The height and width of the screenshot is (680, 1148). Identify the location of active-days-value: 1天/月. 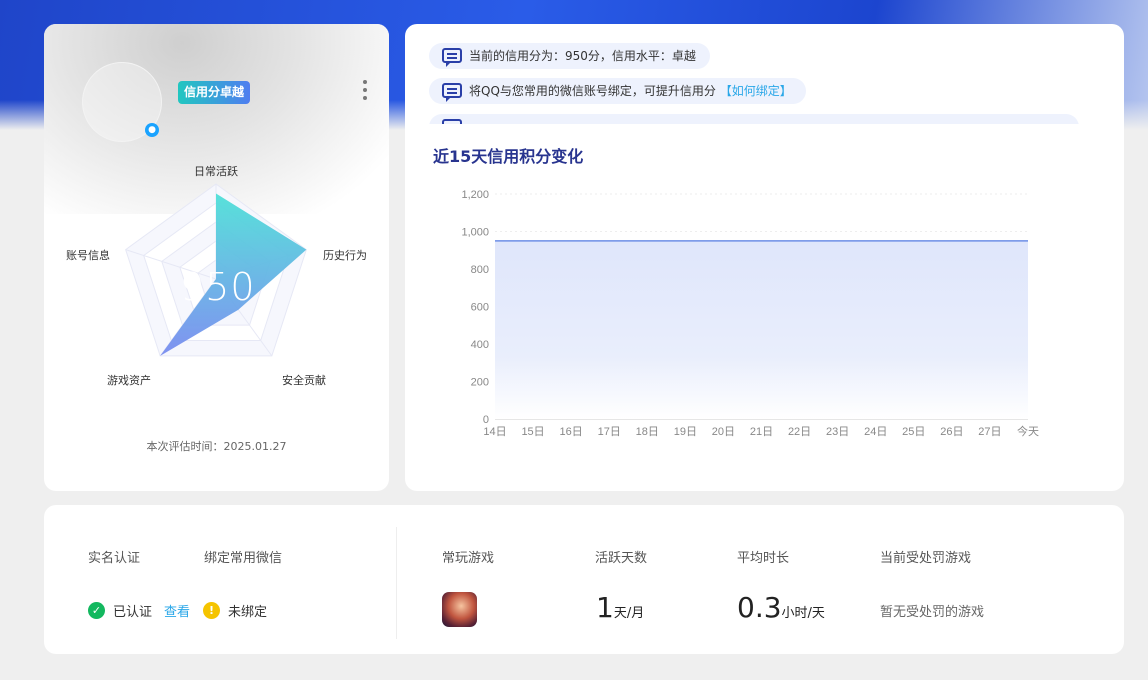
(620, 607).